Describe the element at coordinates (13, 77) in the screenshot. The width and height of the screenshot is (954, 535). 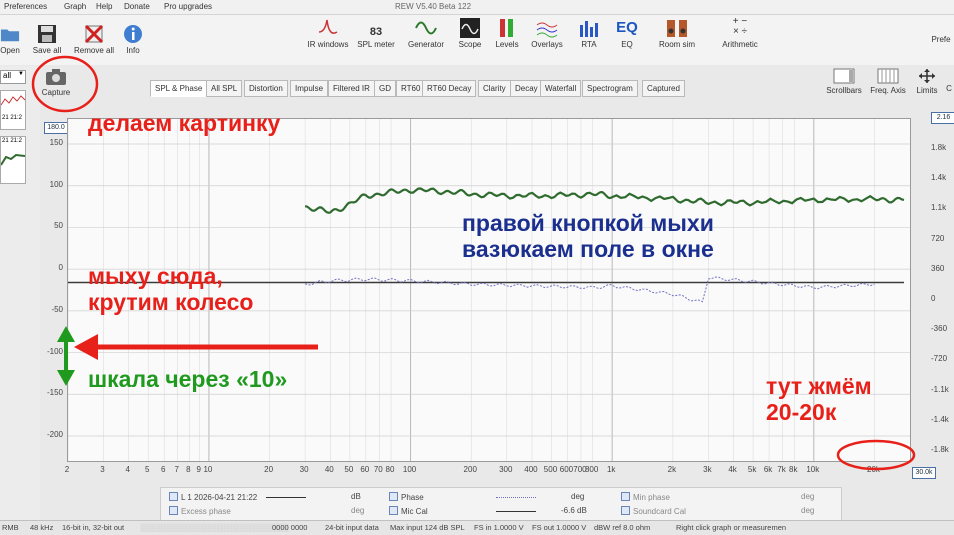
I see `measurement-dropdown: all ▼` at that location.